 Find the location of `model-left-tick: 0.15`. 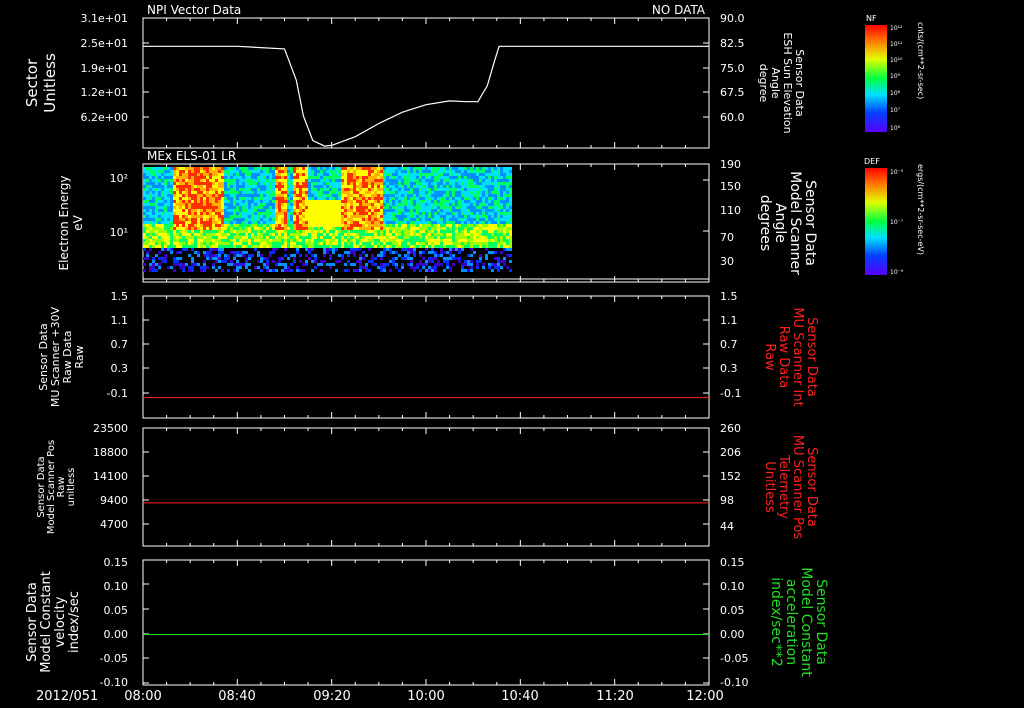

model-left-tick: 0.15 is located at coordinates (116, 562).